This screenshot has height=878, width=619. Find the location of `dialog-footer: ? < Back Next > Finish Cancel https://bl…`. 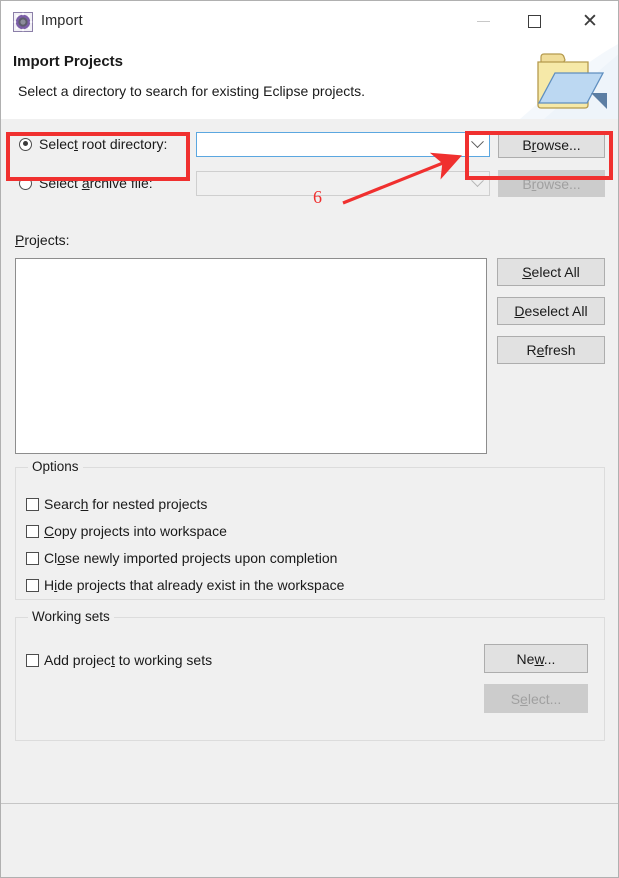

dialog-footer: ? < Back Next > Finish Cancel https://bl… is located at coordinates (309, 840).